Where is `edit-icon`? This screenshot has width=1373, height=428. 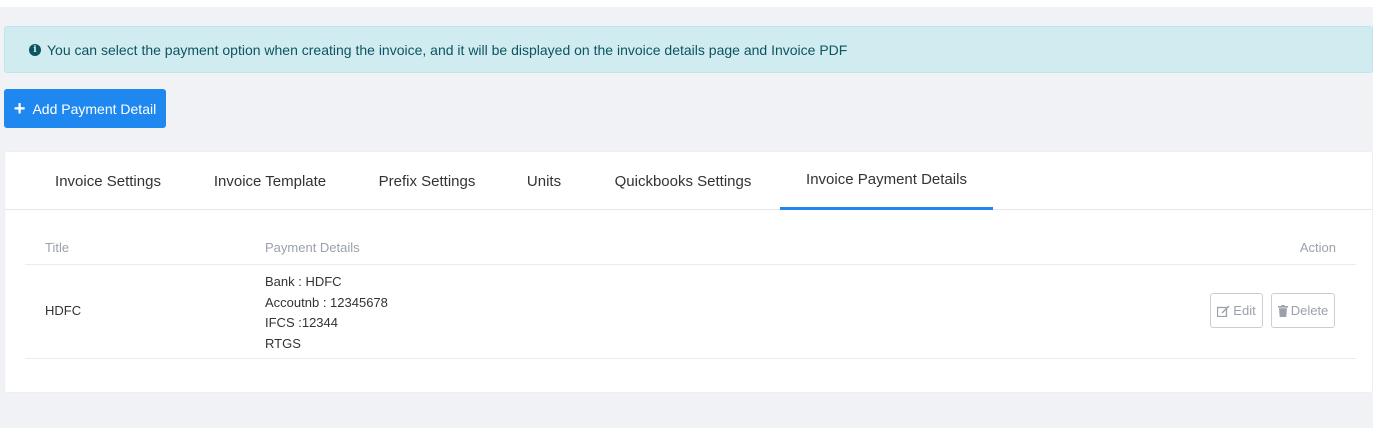
edit-icon is located at coordinates (1223, 311).